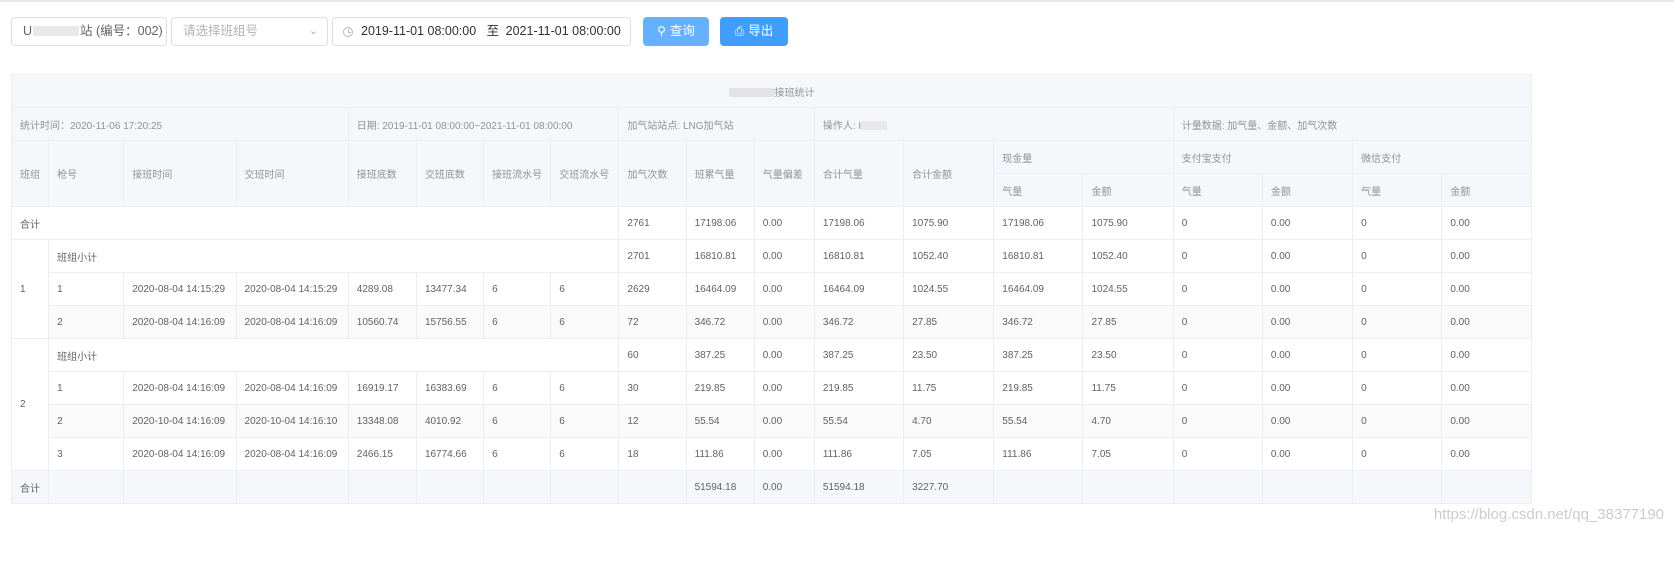  Describe the element at coordinates (720, 173) in the screenshot. I see `header-shift-gas: 班累气量` at that location.